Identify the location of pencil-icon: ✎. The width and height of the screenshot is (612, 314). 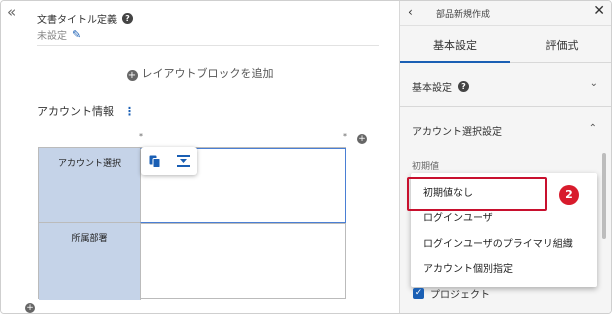
(76, 34).